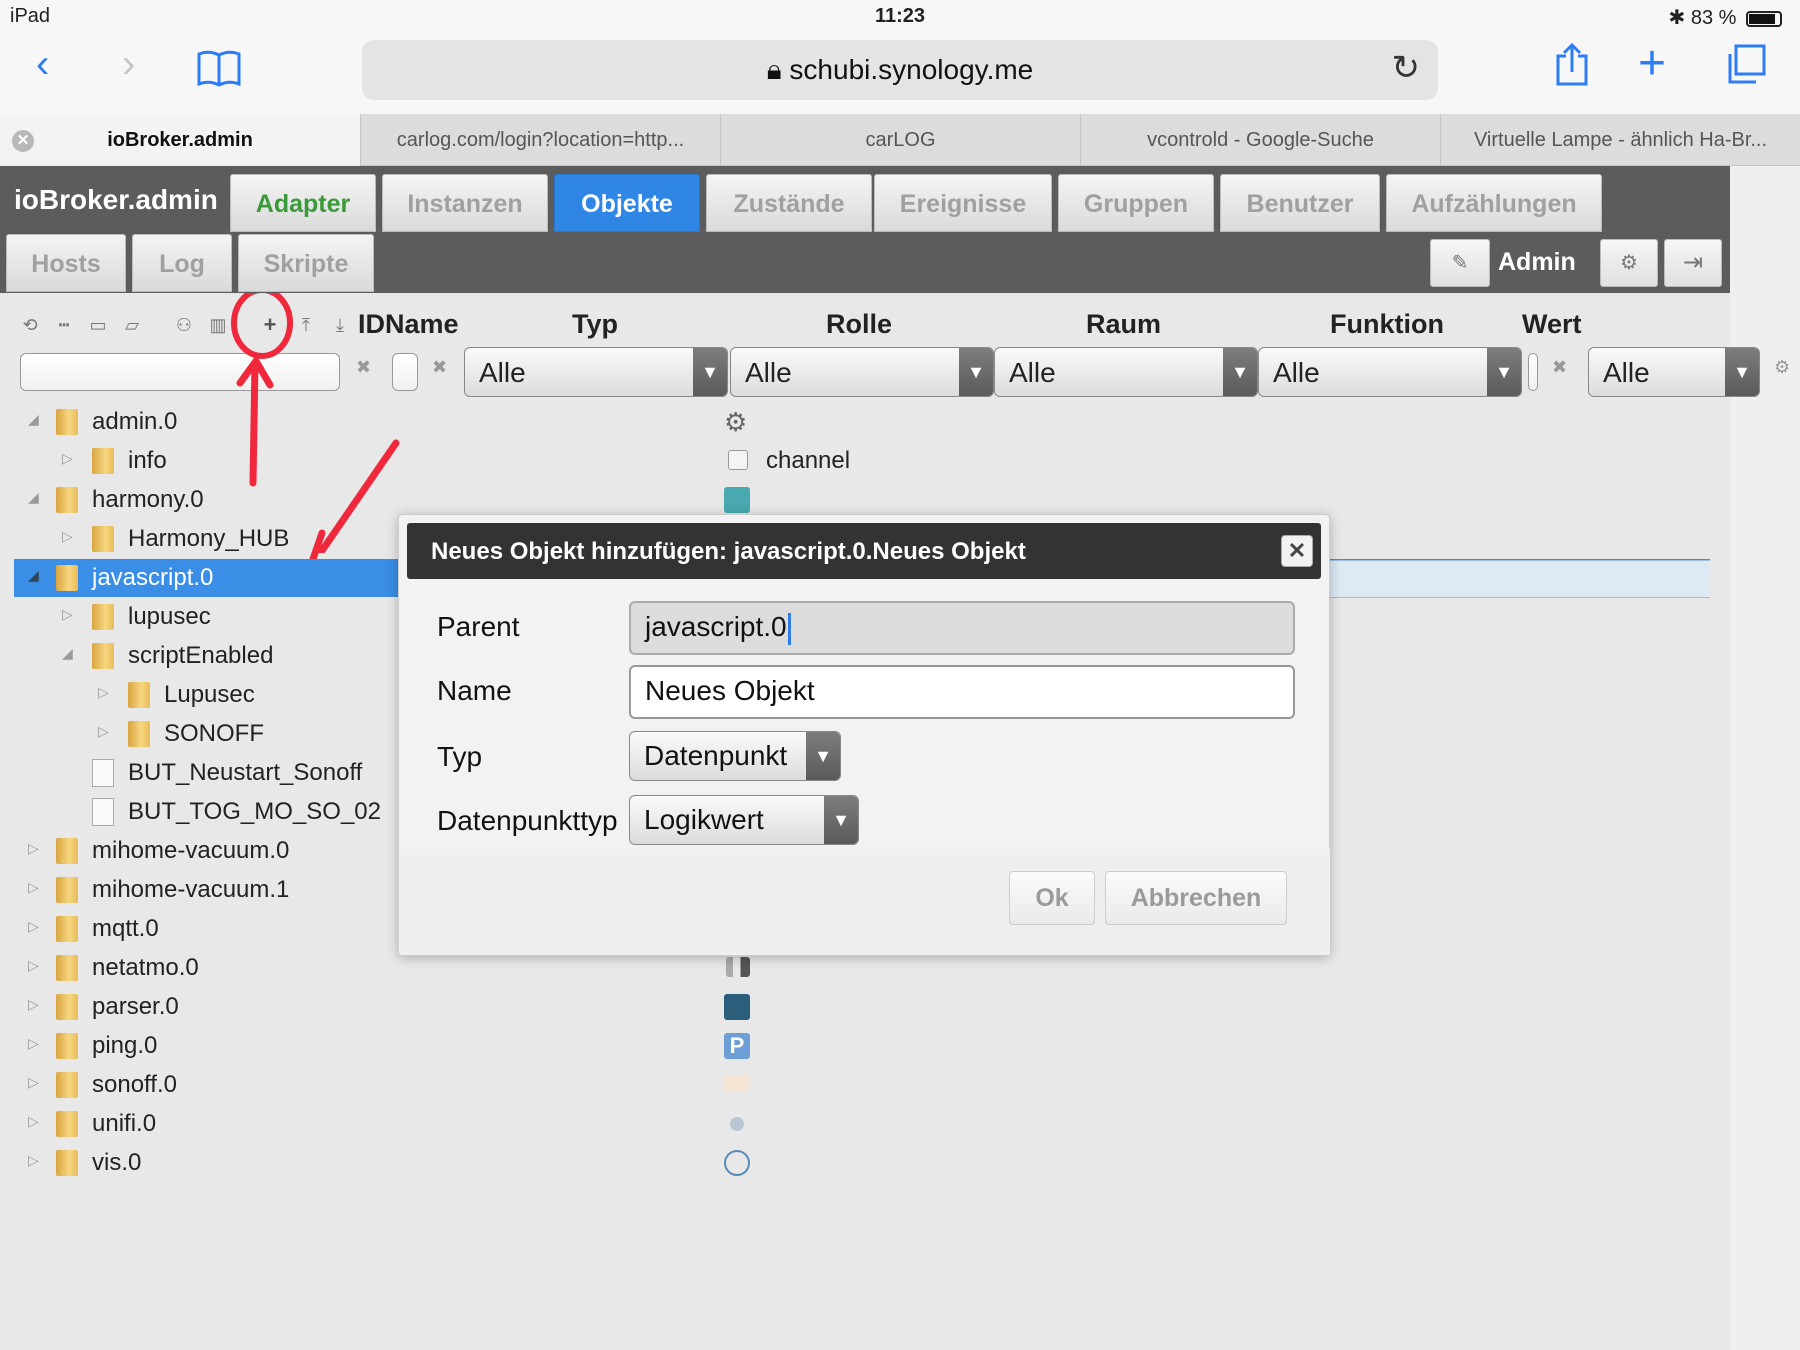 The image size is (1800, 1350). Describe the element at coordinates (128, 64) in the screenshot. I see `chevron-right-icon: ›` at that location.